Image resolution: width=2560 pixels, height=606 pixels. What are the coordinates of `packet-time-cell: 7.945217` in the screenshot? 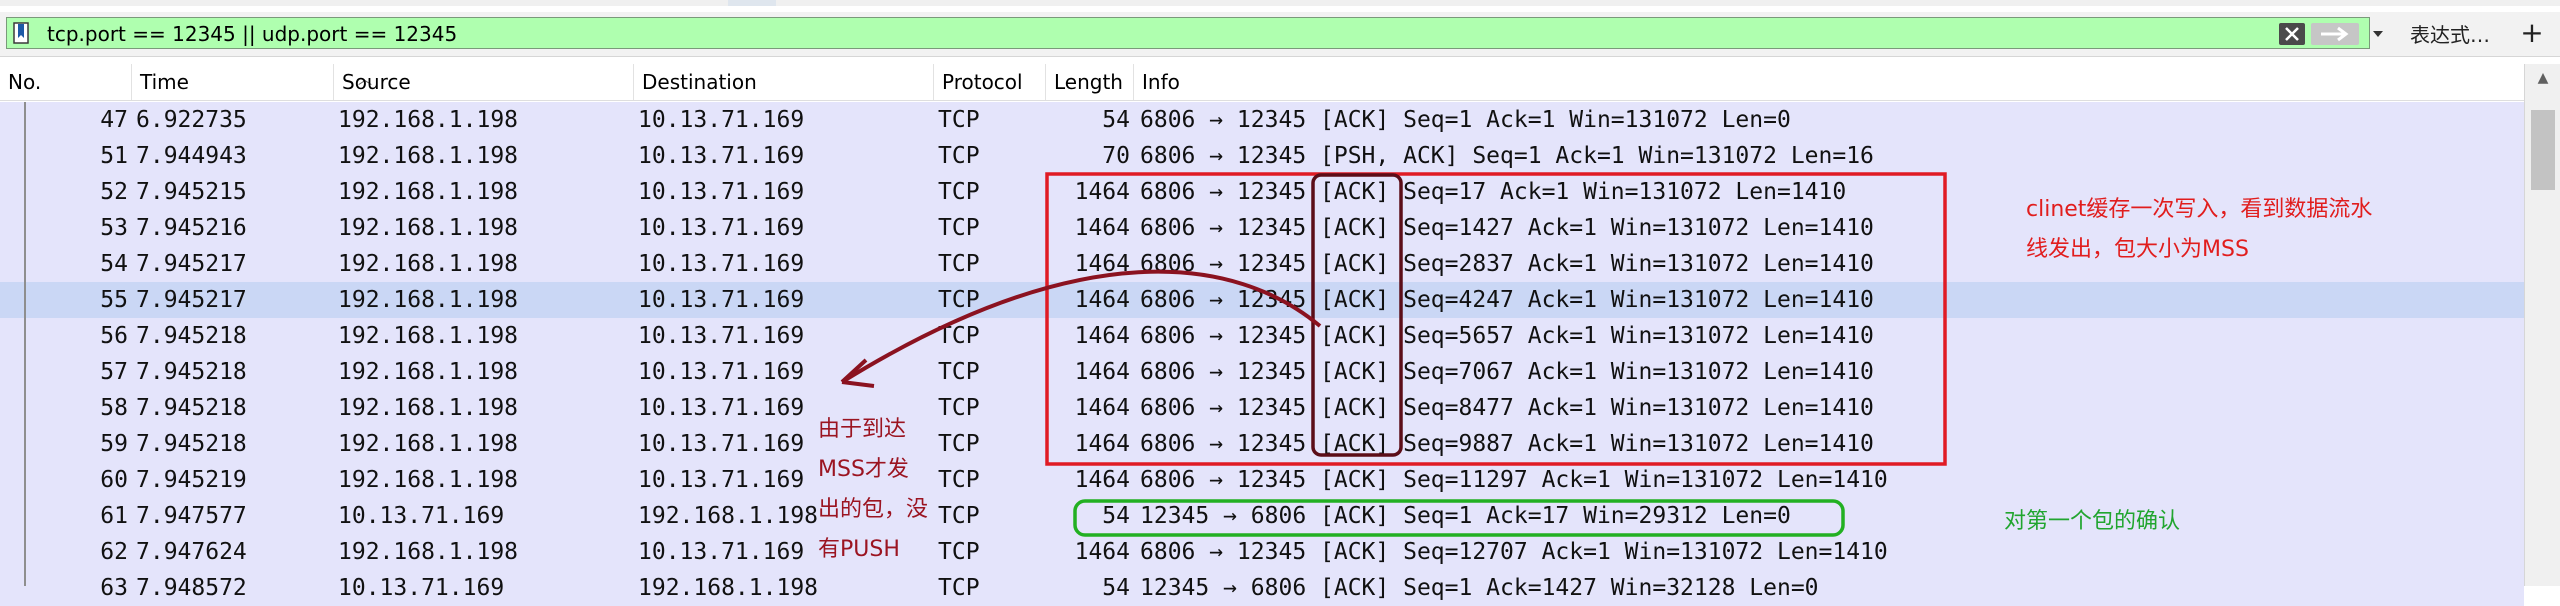 It's located at (191, 300).